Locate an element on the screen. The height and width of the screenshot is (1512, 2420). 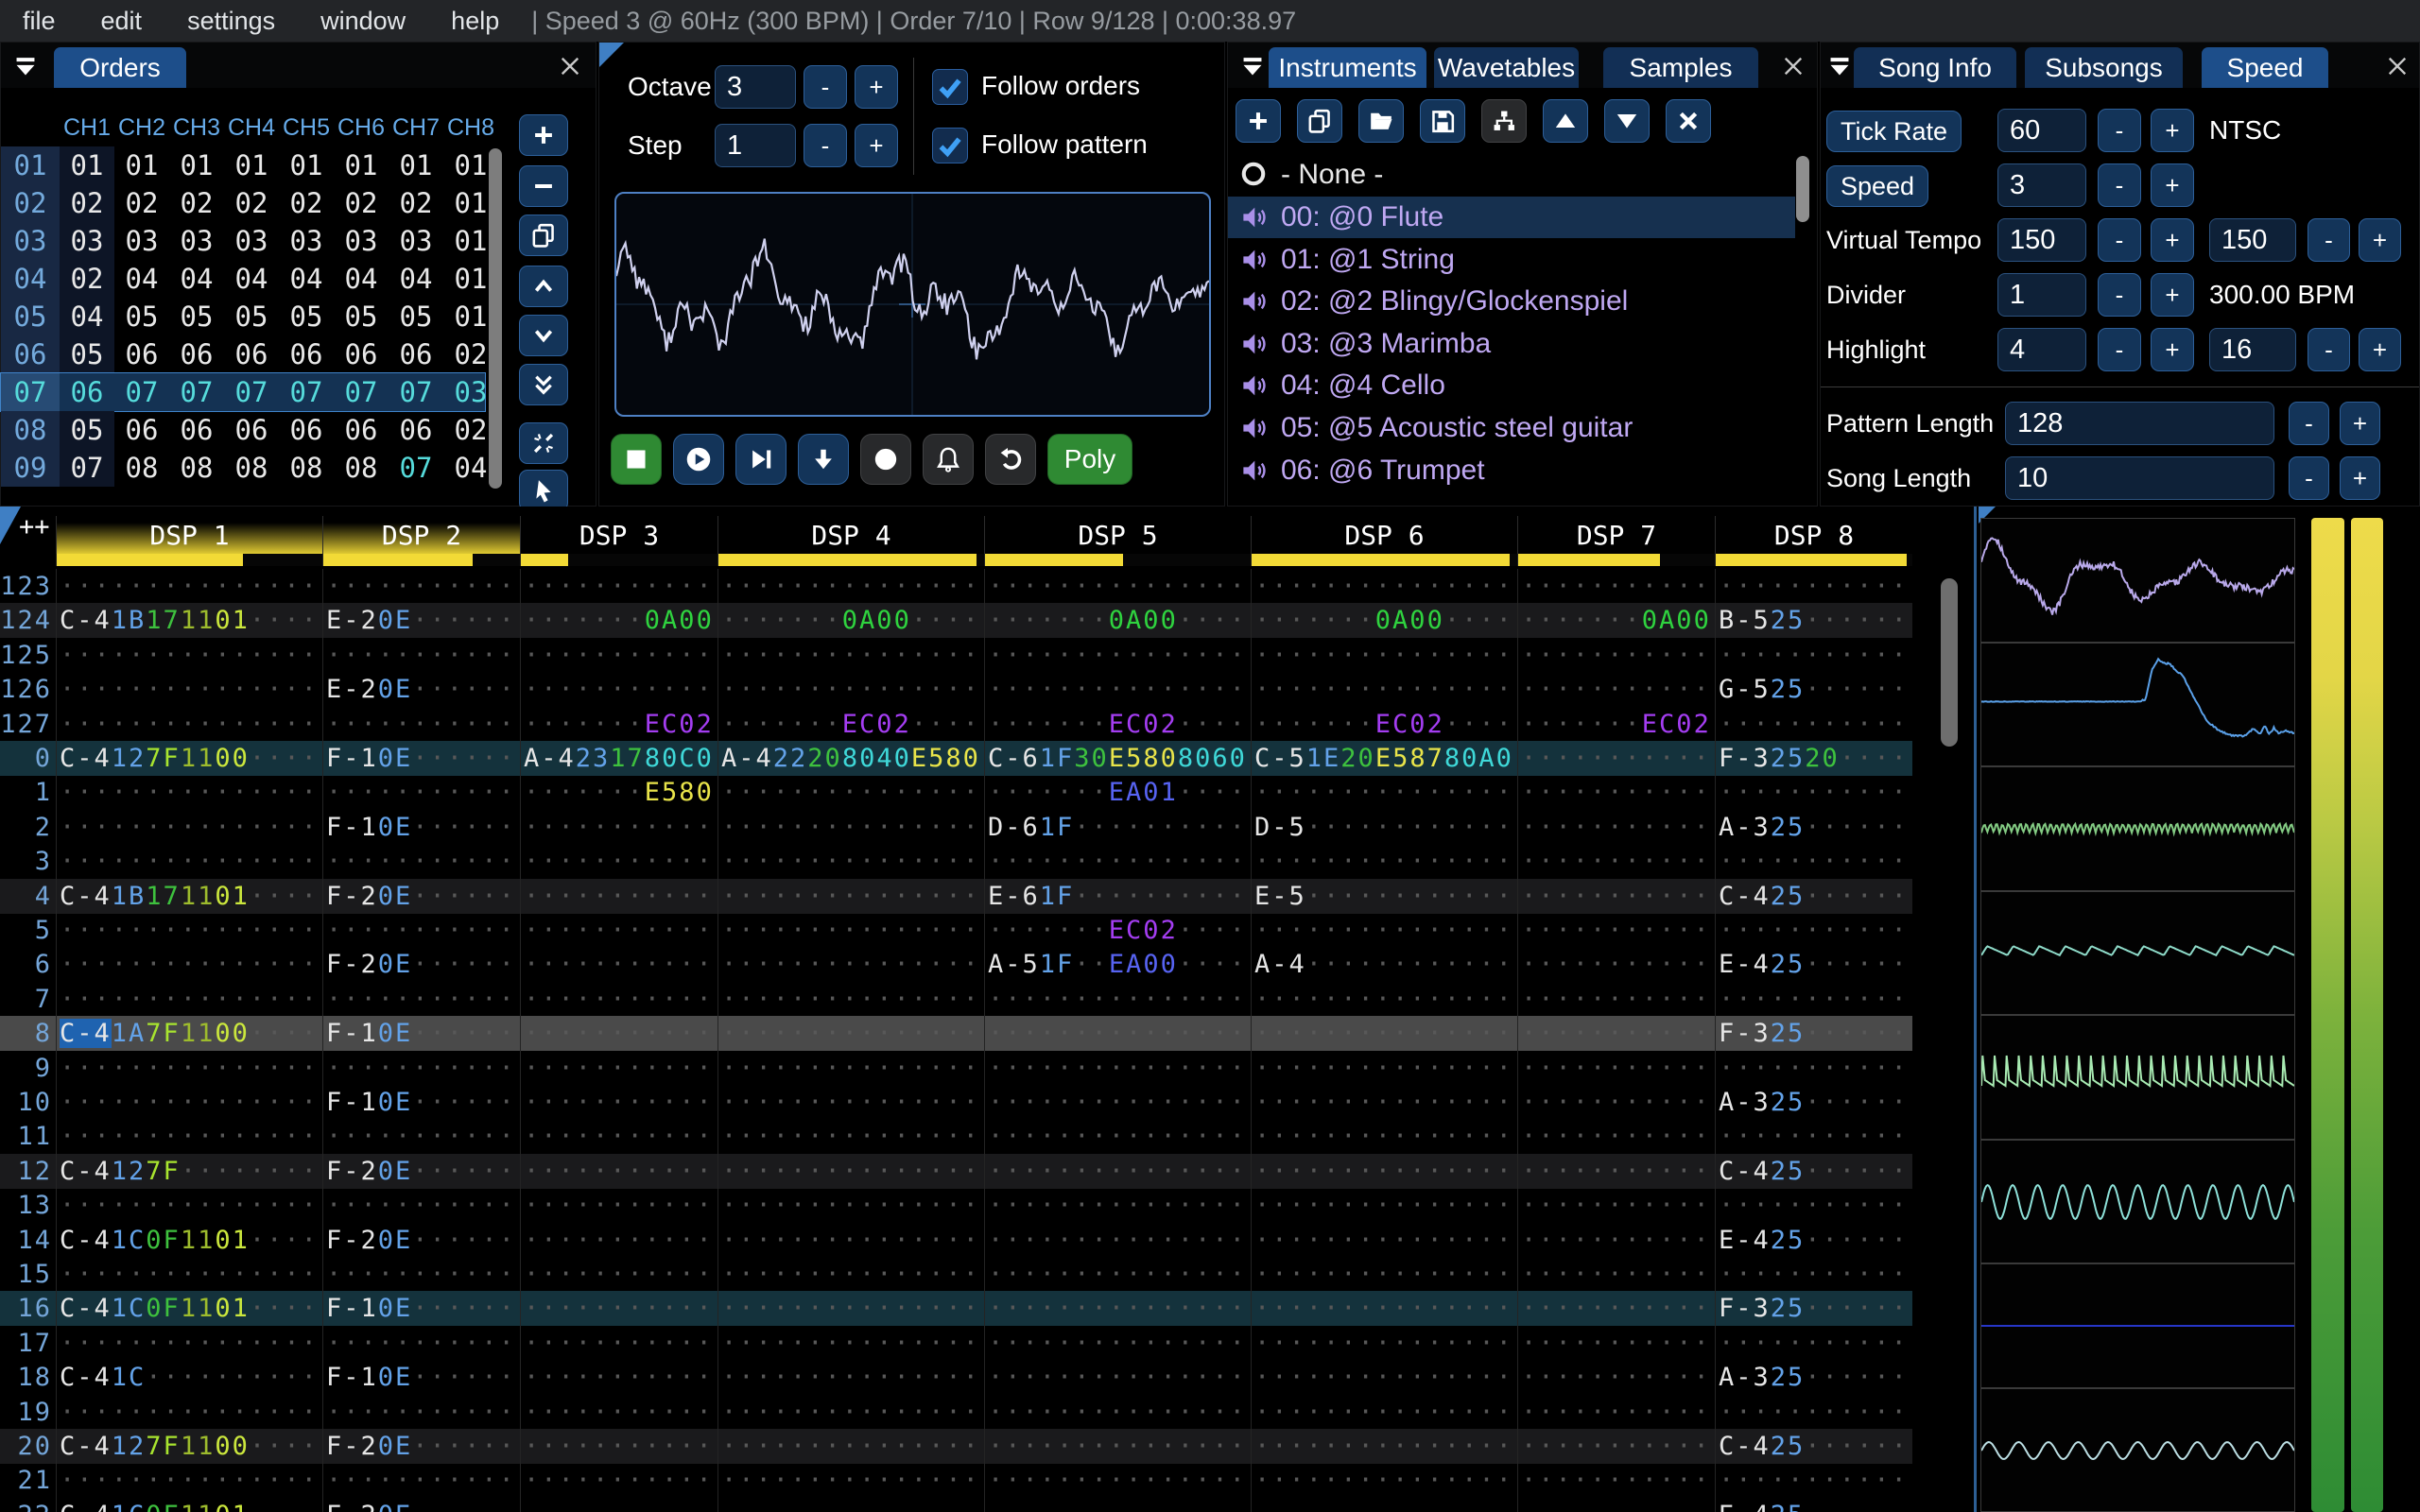
pattern-cell: E-5············ is located at coordinates (1384, 896).